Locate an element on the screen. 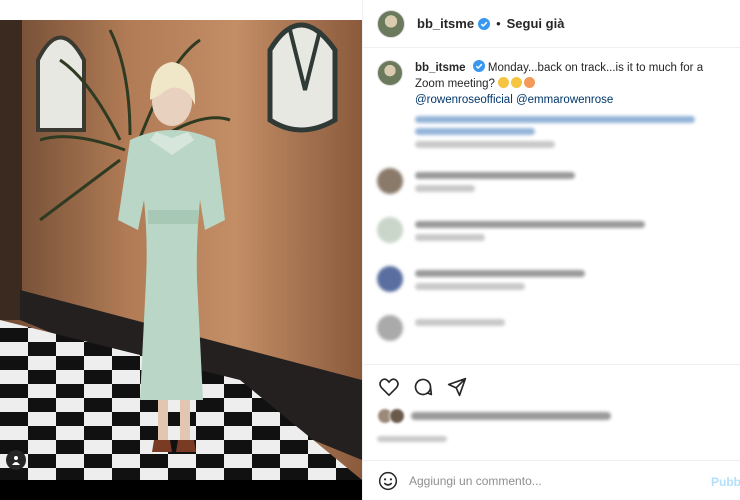  post-header: bb_itsme • Segui già is located at coordinates (551, 24).